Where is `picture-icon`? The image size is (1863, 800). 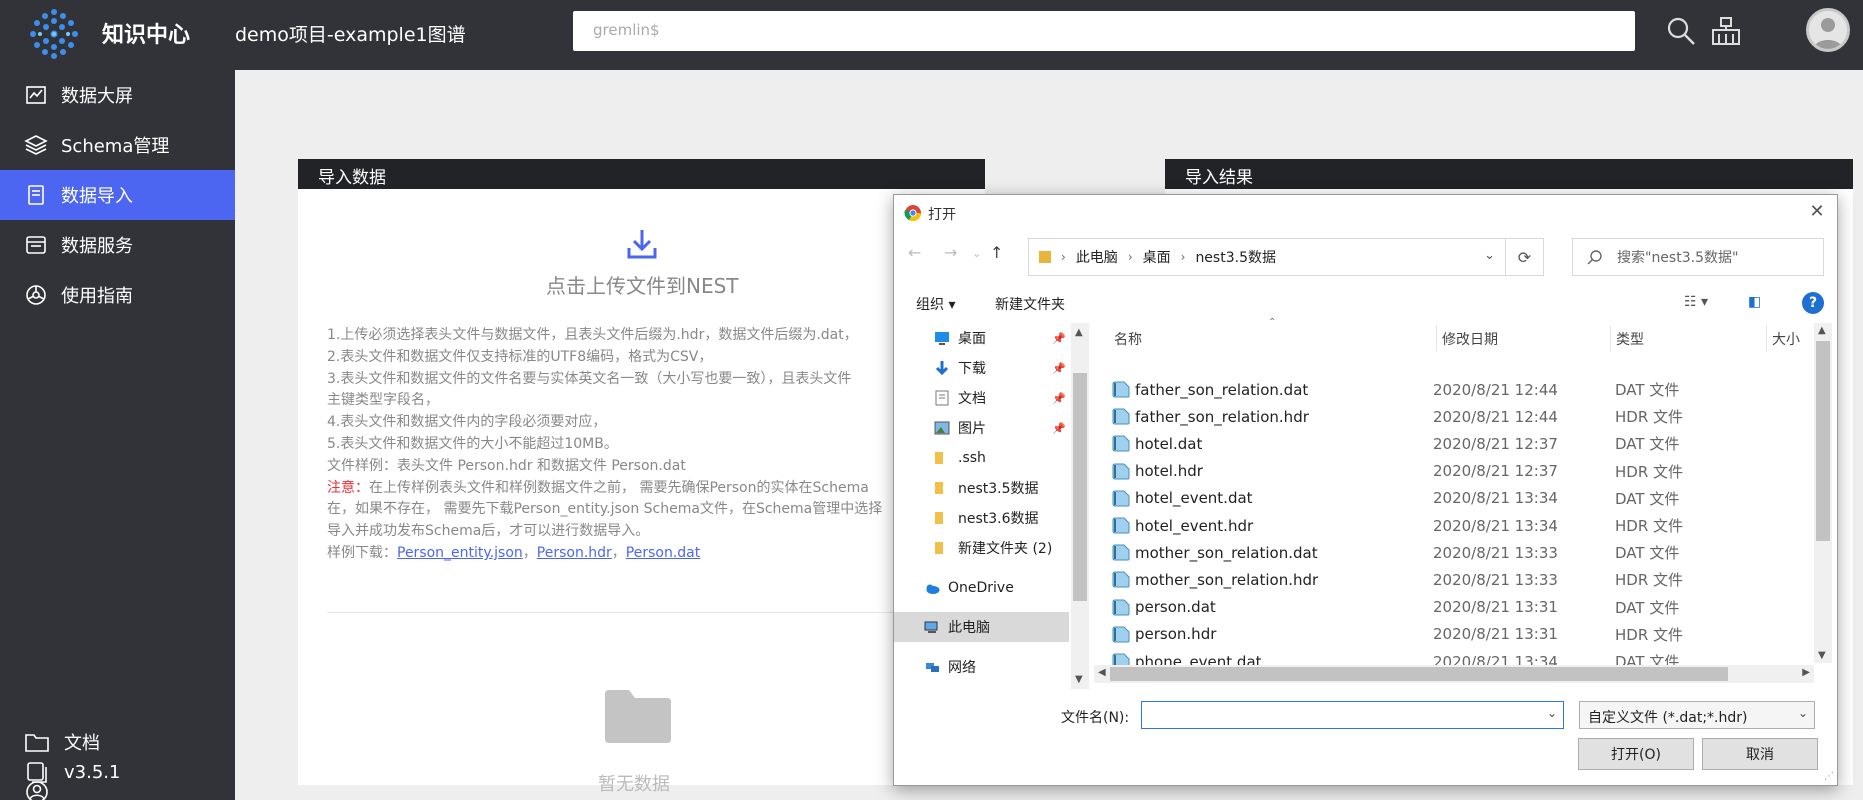
picture-icon is located at coordinates (942, 428).